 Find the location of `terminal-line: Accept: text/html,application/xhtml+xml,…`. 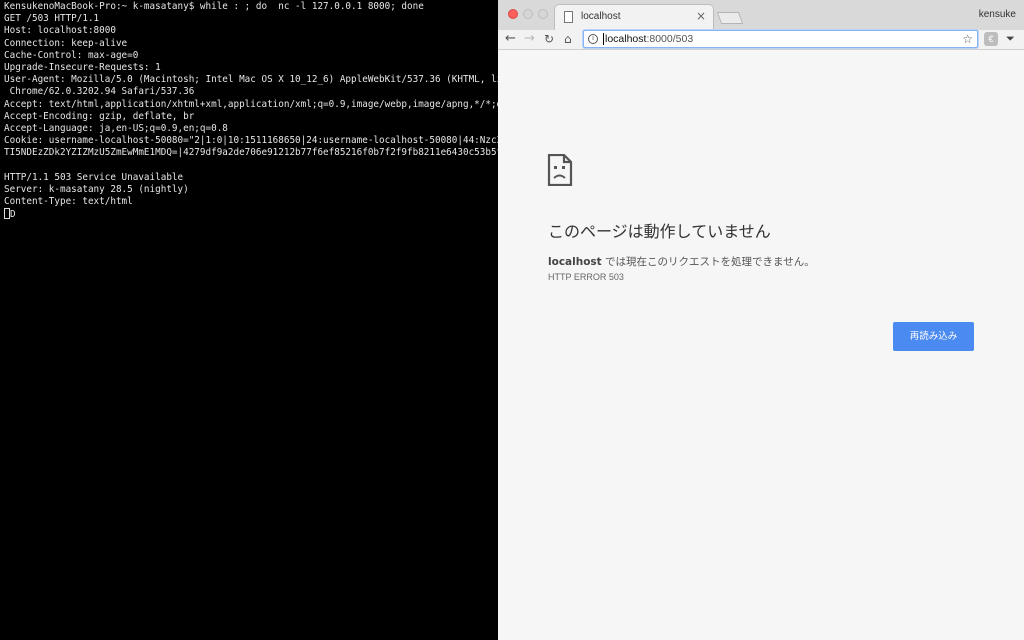

terminal-line: Accept: text/html,application/xhtml+xml,… is located at coordinates (251, 104).